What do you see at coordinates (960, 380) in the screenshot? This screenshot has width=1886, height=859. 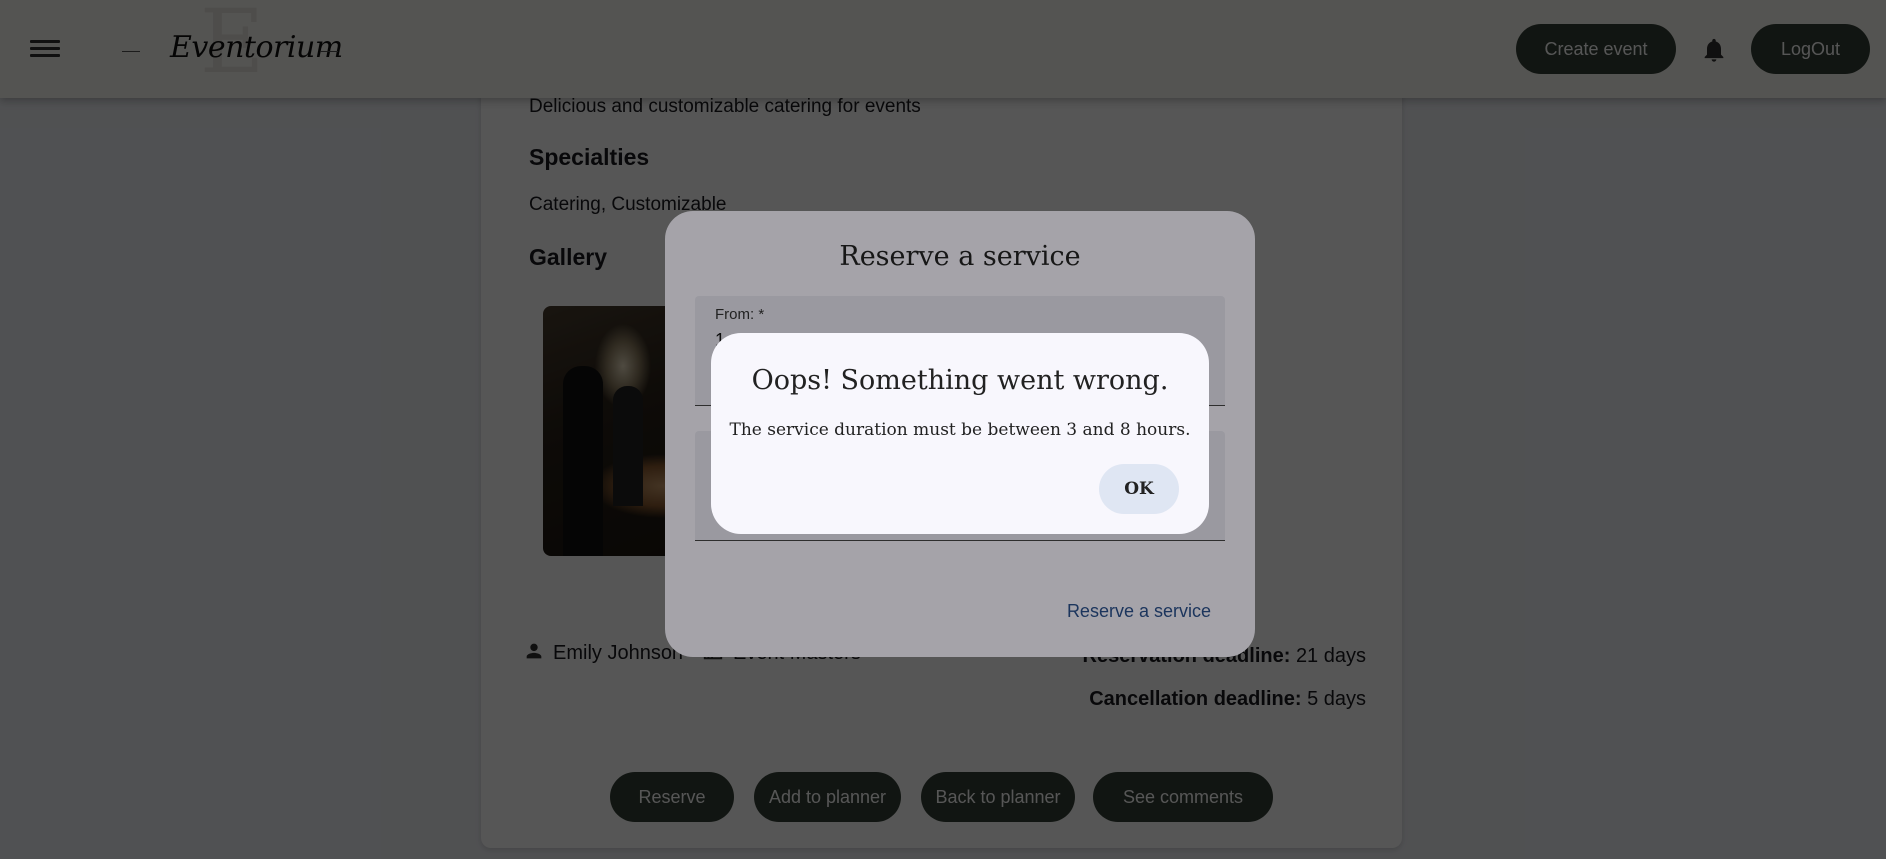 I see `error-dialog-title: Oops! Something went wrong.` at bounding box center [960, 380].